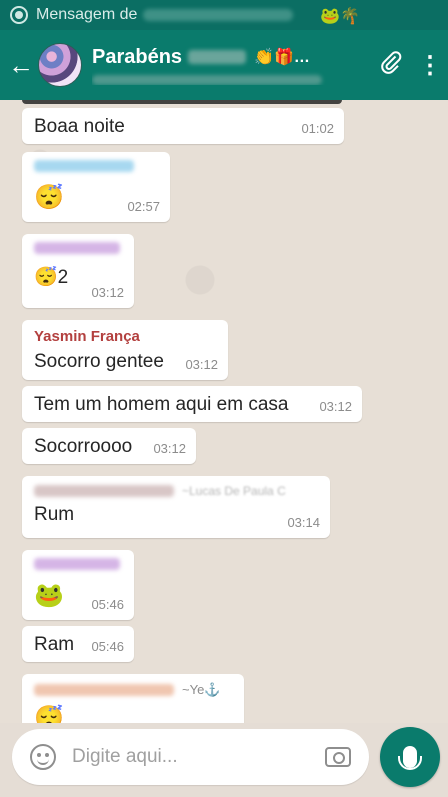  I want to click on notification-emojis: 🐸🌴, so click(340, 16).